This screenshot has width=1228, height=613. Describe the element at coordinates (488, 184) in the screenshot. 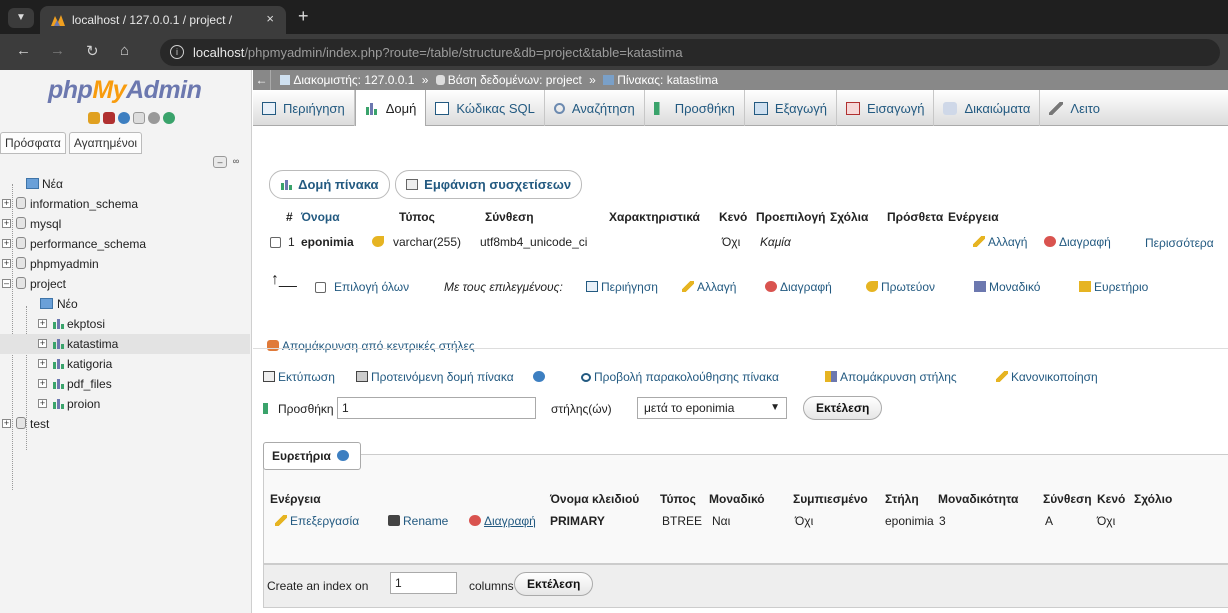

I see `relation-view-subtab: Εμφάνιση συσχετίσεων` at that location.